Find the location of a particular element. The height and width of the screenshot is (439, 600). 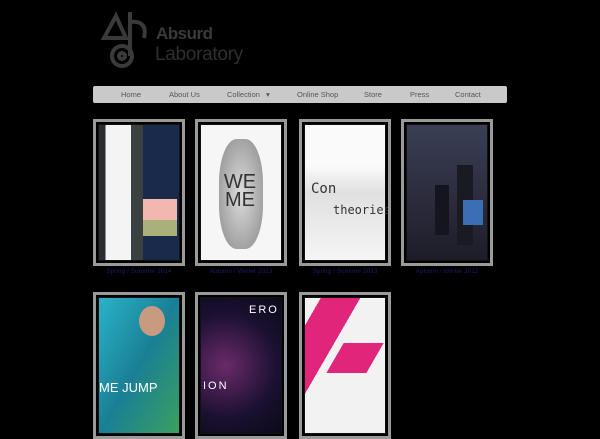

gallery-thumb-5: ME JUMP is located at coordinates (139, 365).